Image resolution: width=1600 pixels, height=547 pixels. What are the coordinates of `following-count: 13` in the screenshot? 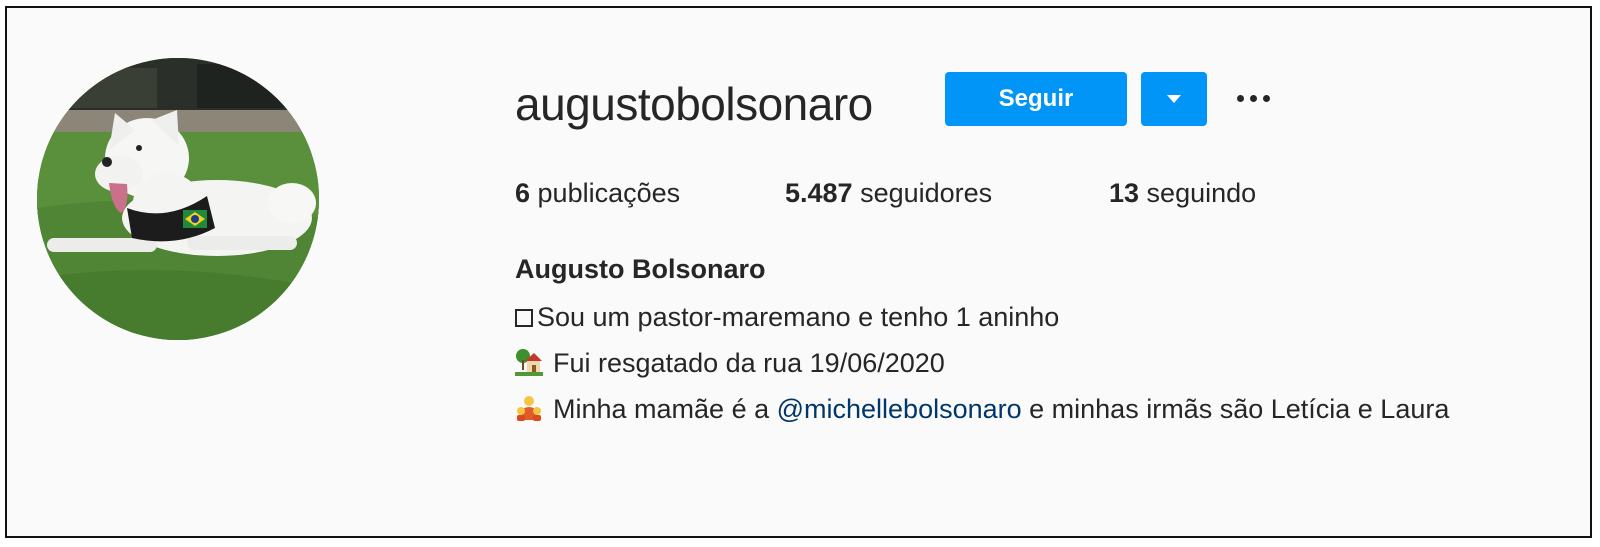 It's located at (1124, 193).